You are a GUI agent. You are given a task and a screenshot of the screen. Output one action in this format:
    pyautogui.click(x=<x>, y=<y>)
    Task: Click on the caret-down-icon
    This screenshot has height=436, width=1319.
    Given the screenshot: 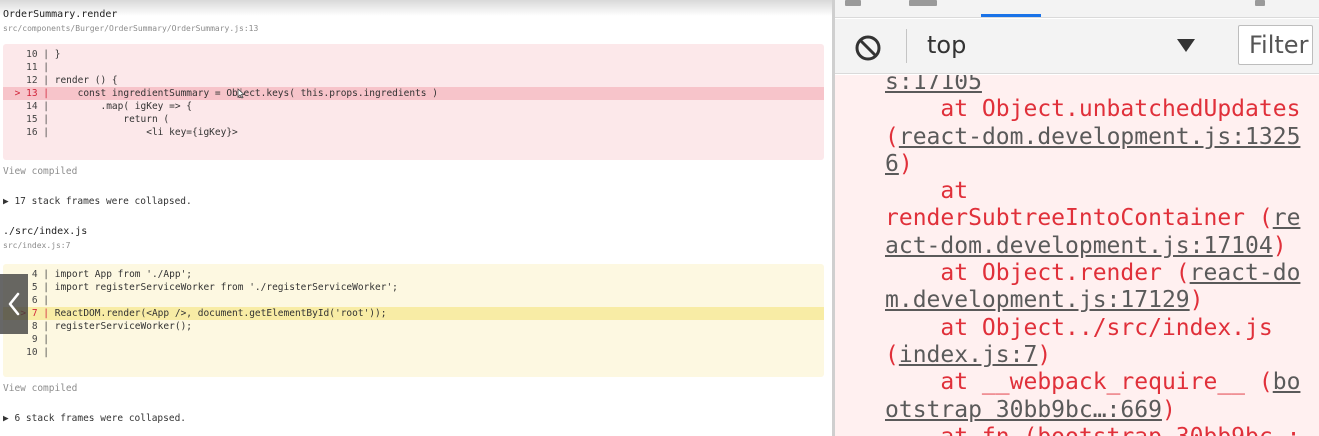 What is the action you would take?
    pyautogui.click(x=1186, y=45)
    